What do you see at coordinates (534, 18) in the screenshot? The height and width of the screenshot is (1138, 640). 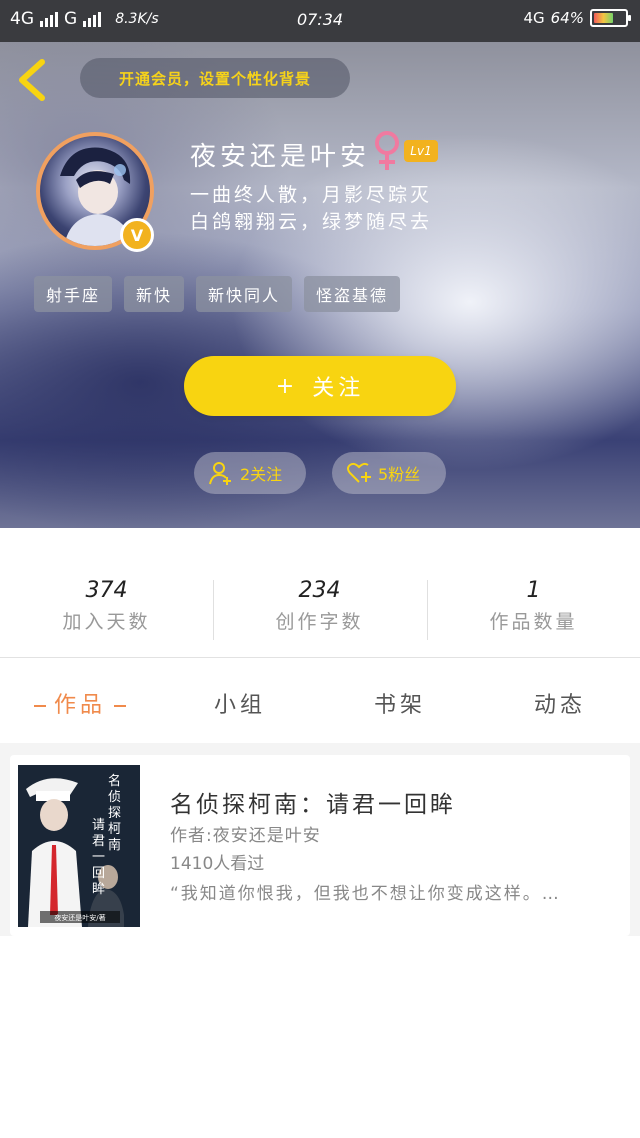 I see `network-type-right: 4G` at bounding box center [534, 18].